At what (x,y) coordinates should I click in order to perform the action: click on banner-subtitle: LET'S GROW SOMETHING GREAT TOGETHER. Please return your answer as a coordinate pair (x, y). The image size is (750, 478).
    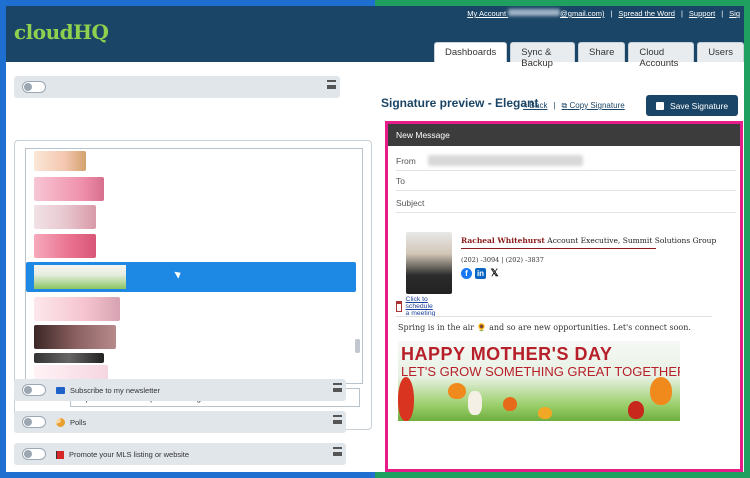
    Looking at the image, I should click on (540, 371).